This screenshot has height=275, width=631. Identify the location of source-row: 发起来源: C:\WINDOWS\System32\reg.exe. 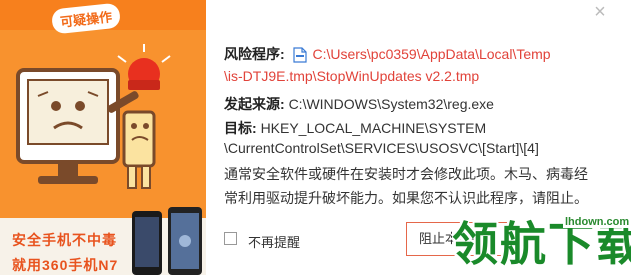
(359, 104).